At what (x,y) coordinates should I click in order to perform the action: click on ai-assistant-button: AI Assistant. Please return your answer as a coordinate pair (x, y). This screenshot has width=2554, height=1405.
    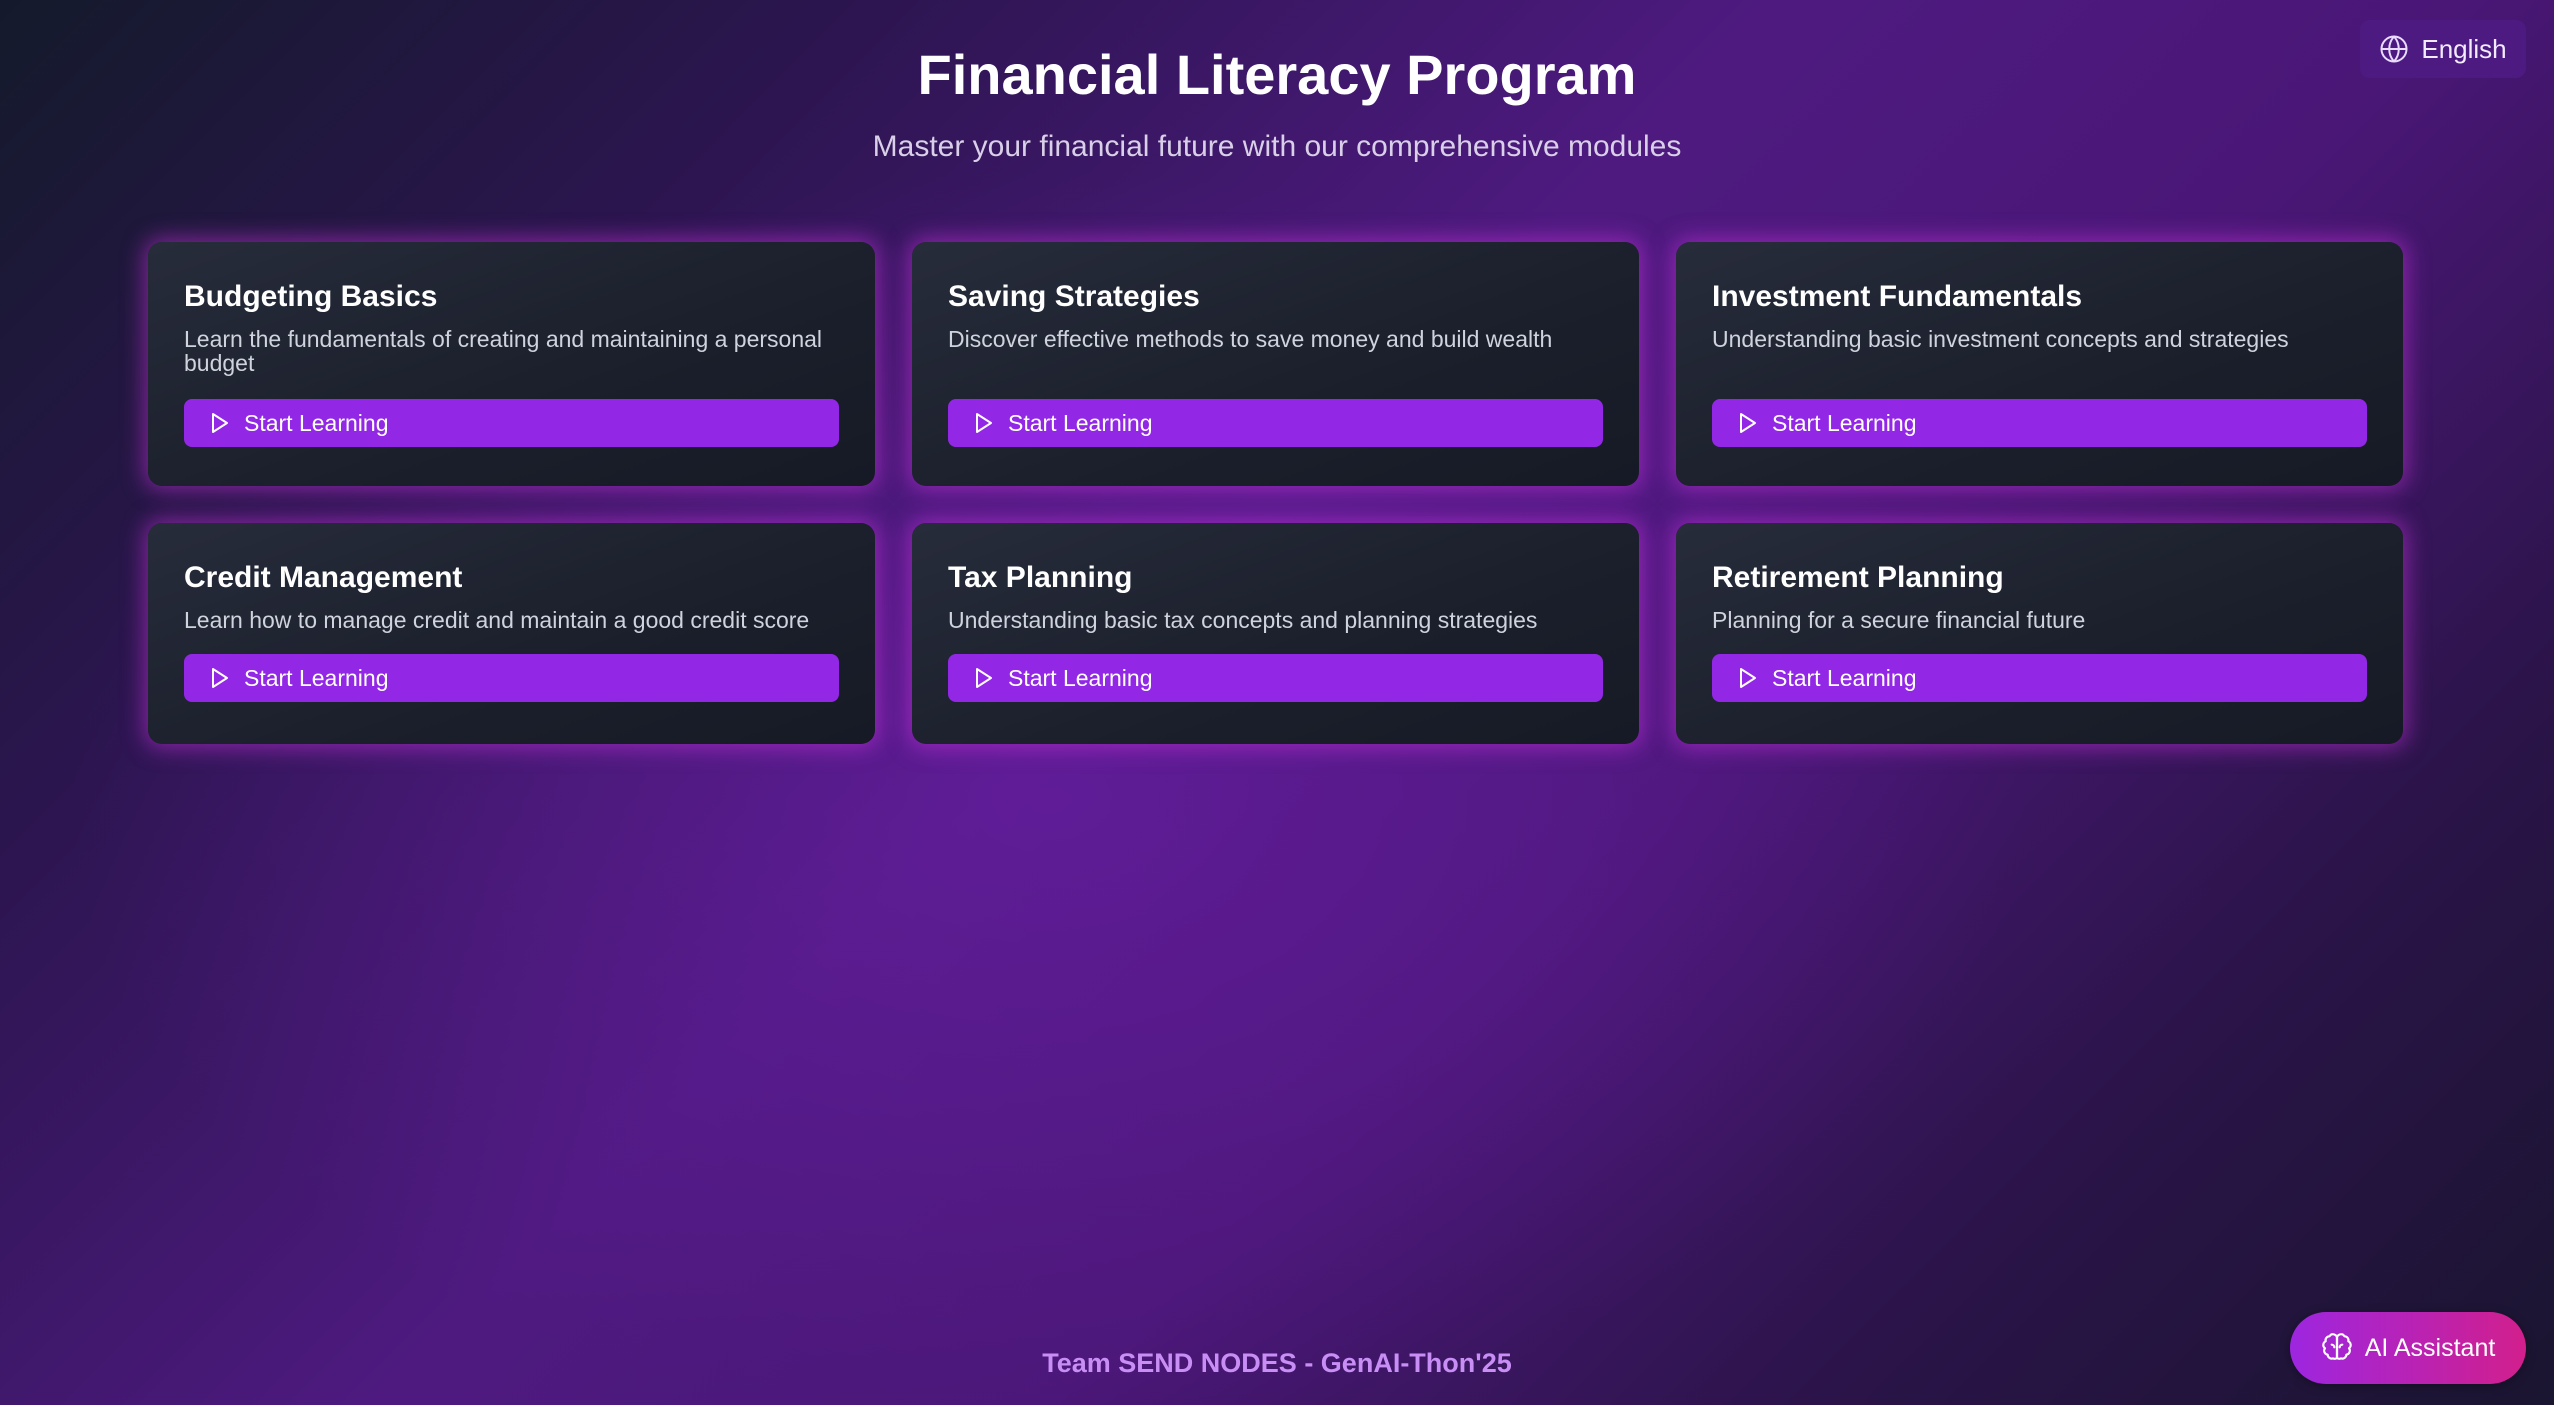
    Looking at the image, I should click on (2408, 1348).